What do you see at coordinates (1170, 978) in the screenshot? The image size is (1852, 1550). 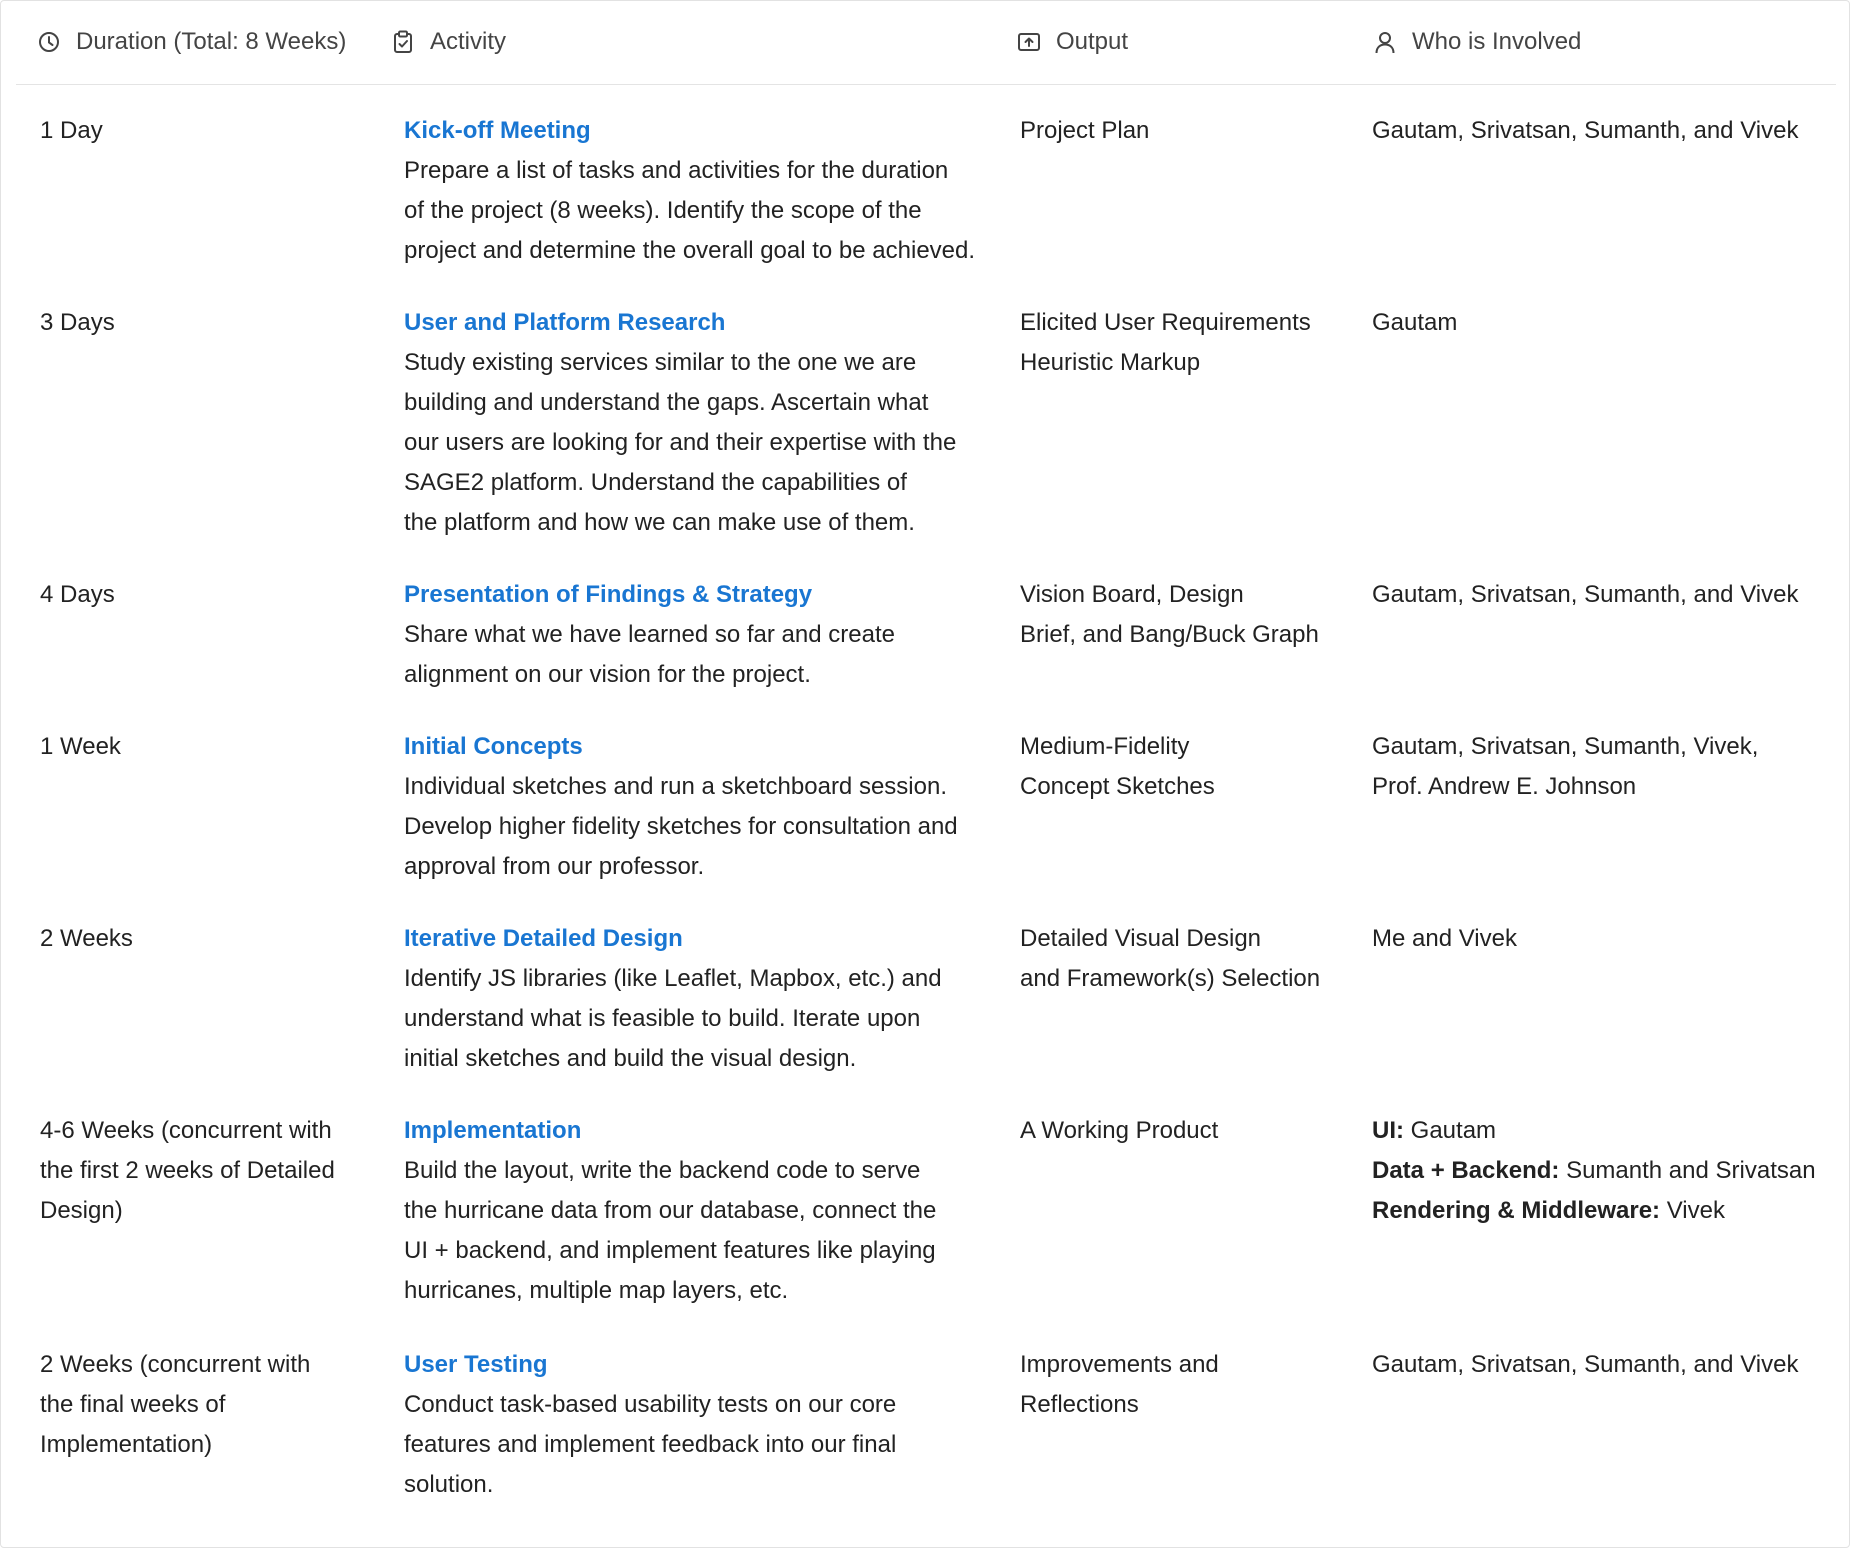 I see `output-text: and Framework(s) Selection` at bounding box center [1170, 978].